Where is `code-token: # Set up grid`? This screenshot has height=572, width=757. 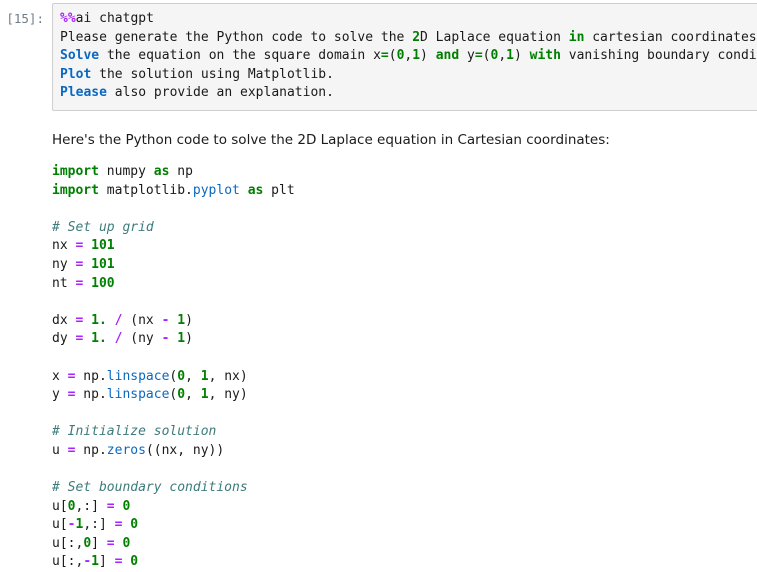 code-token: # Set up grid is located at coordinates (103, 227).